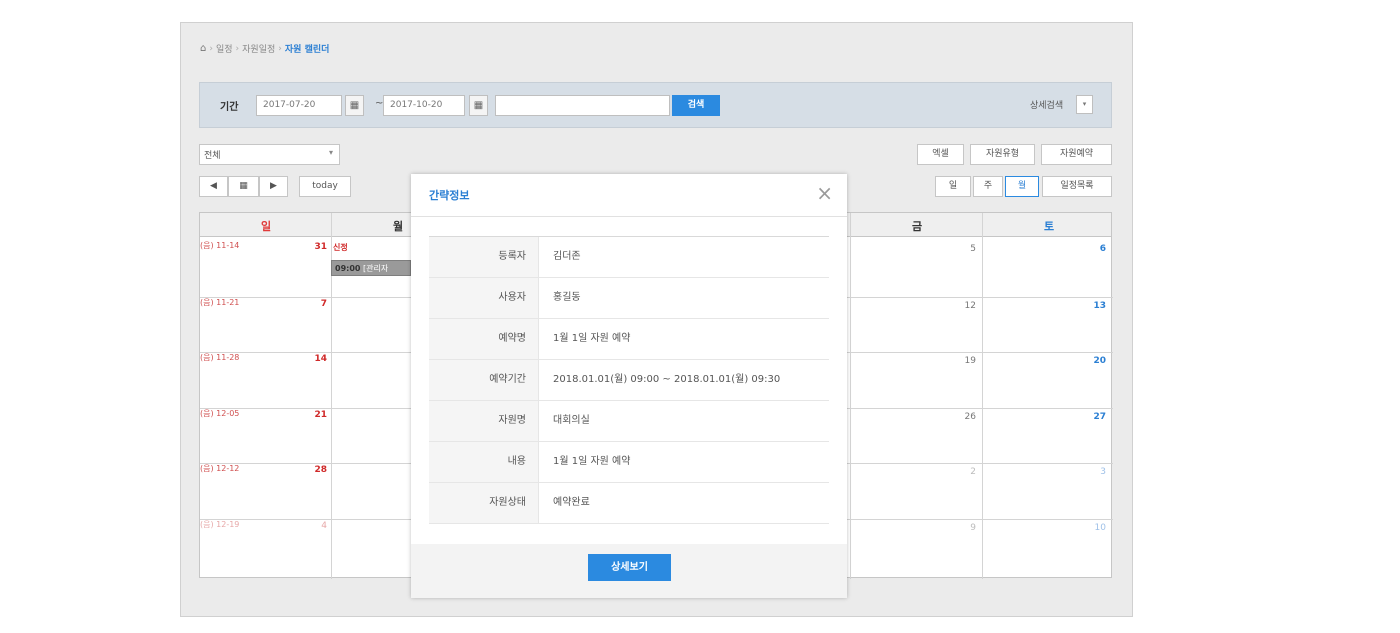 Image resolution: width=1400 pixels, height=633 pixels. What do you see at coordinates (917, 226) in the screenshot?
I see `weekday-friday: 금` at bounding box center [917, 226].